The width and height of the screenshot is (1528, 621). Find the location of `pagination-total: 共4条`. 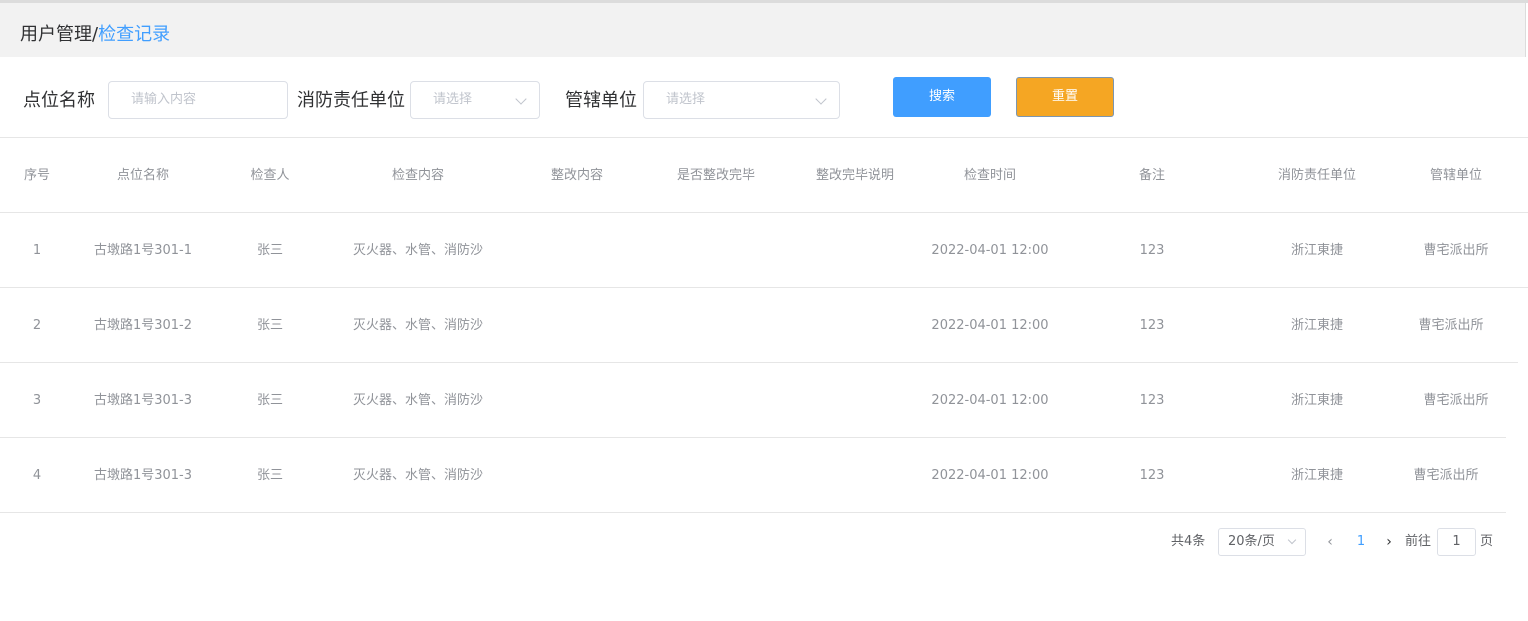

pagination-total: 共4条 is located at coordinates (1188, 541).